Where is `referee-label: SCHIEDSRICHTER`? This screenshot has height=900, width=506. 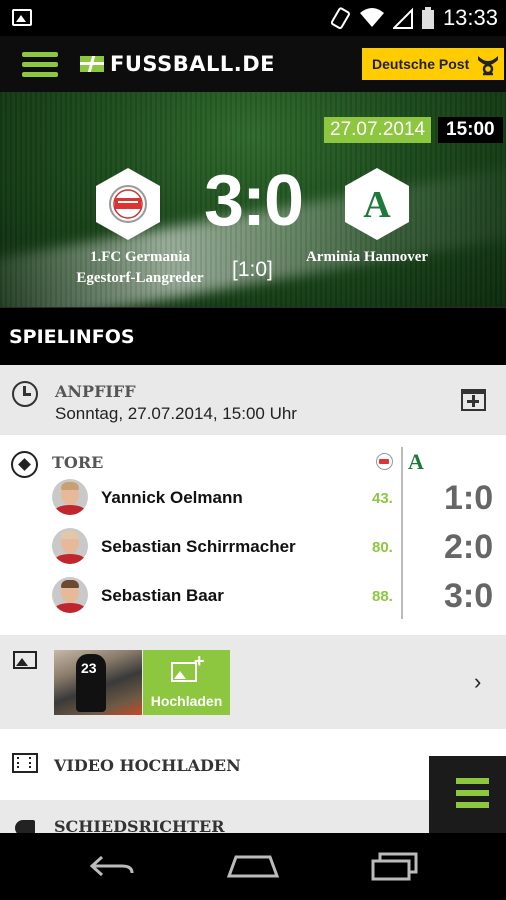
referee-label: SCHIEDSRICHTER is located at coordinates (139, 825).